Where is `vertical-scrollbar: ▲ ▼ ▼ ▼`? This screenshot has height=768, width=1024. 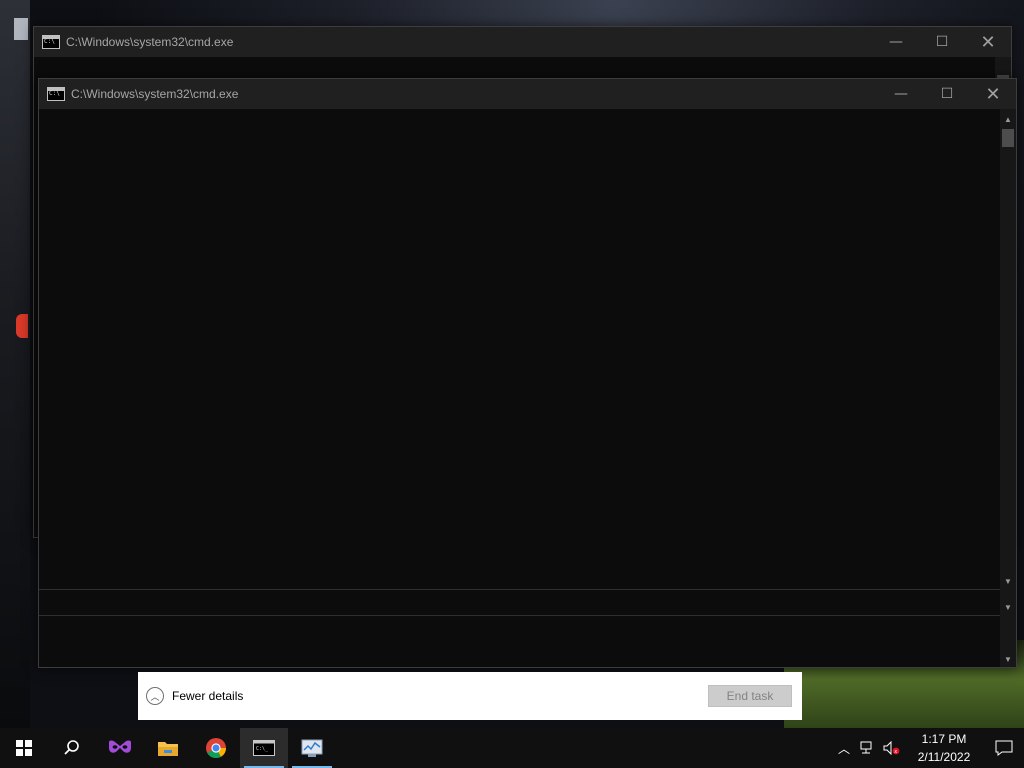
vertical-scrollbar: ▲ ▼ ▼ ▼ is located at coordinates (1008, 388).